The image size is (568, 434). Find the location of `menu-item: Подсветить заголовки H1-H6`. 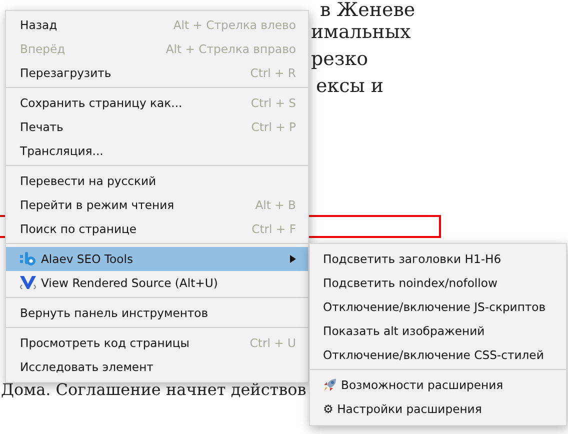

menu-item: Подсветить заголовки H1-H6 is located at coordinates (438, 259).